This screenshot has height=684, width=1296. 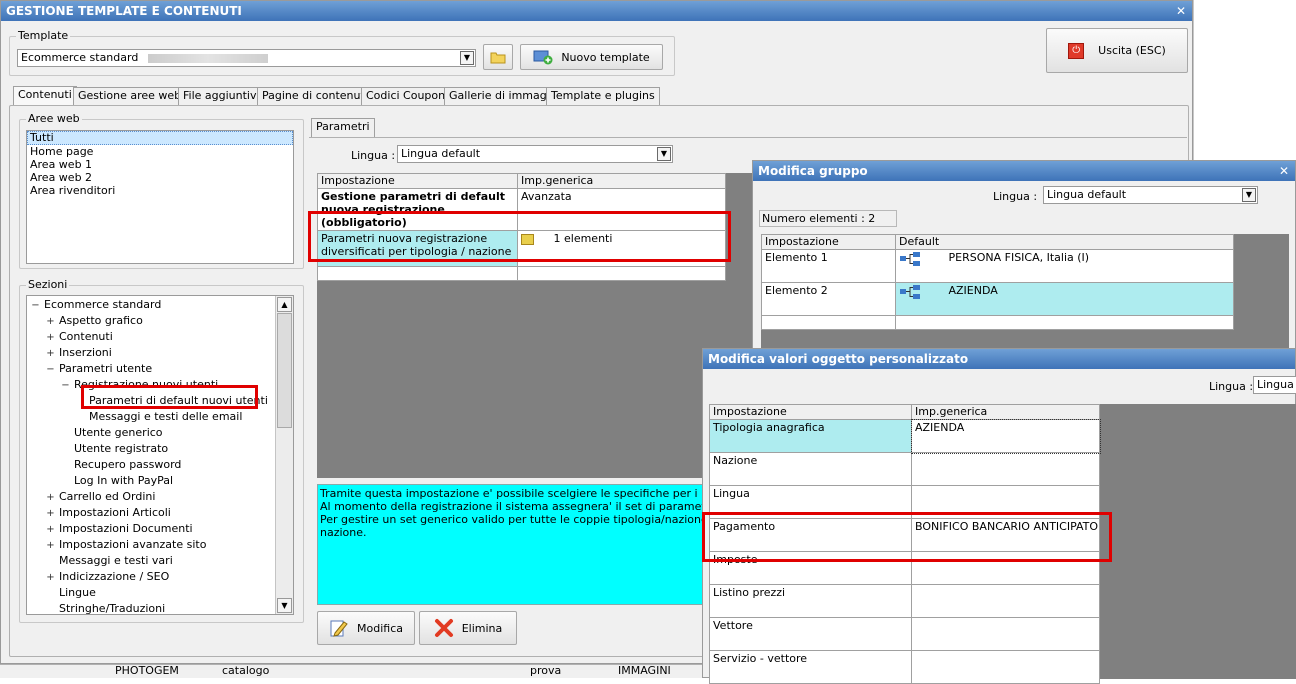 I want to click on list-item: Area web 2, so click(x=160, y=177).